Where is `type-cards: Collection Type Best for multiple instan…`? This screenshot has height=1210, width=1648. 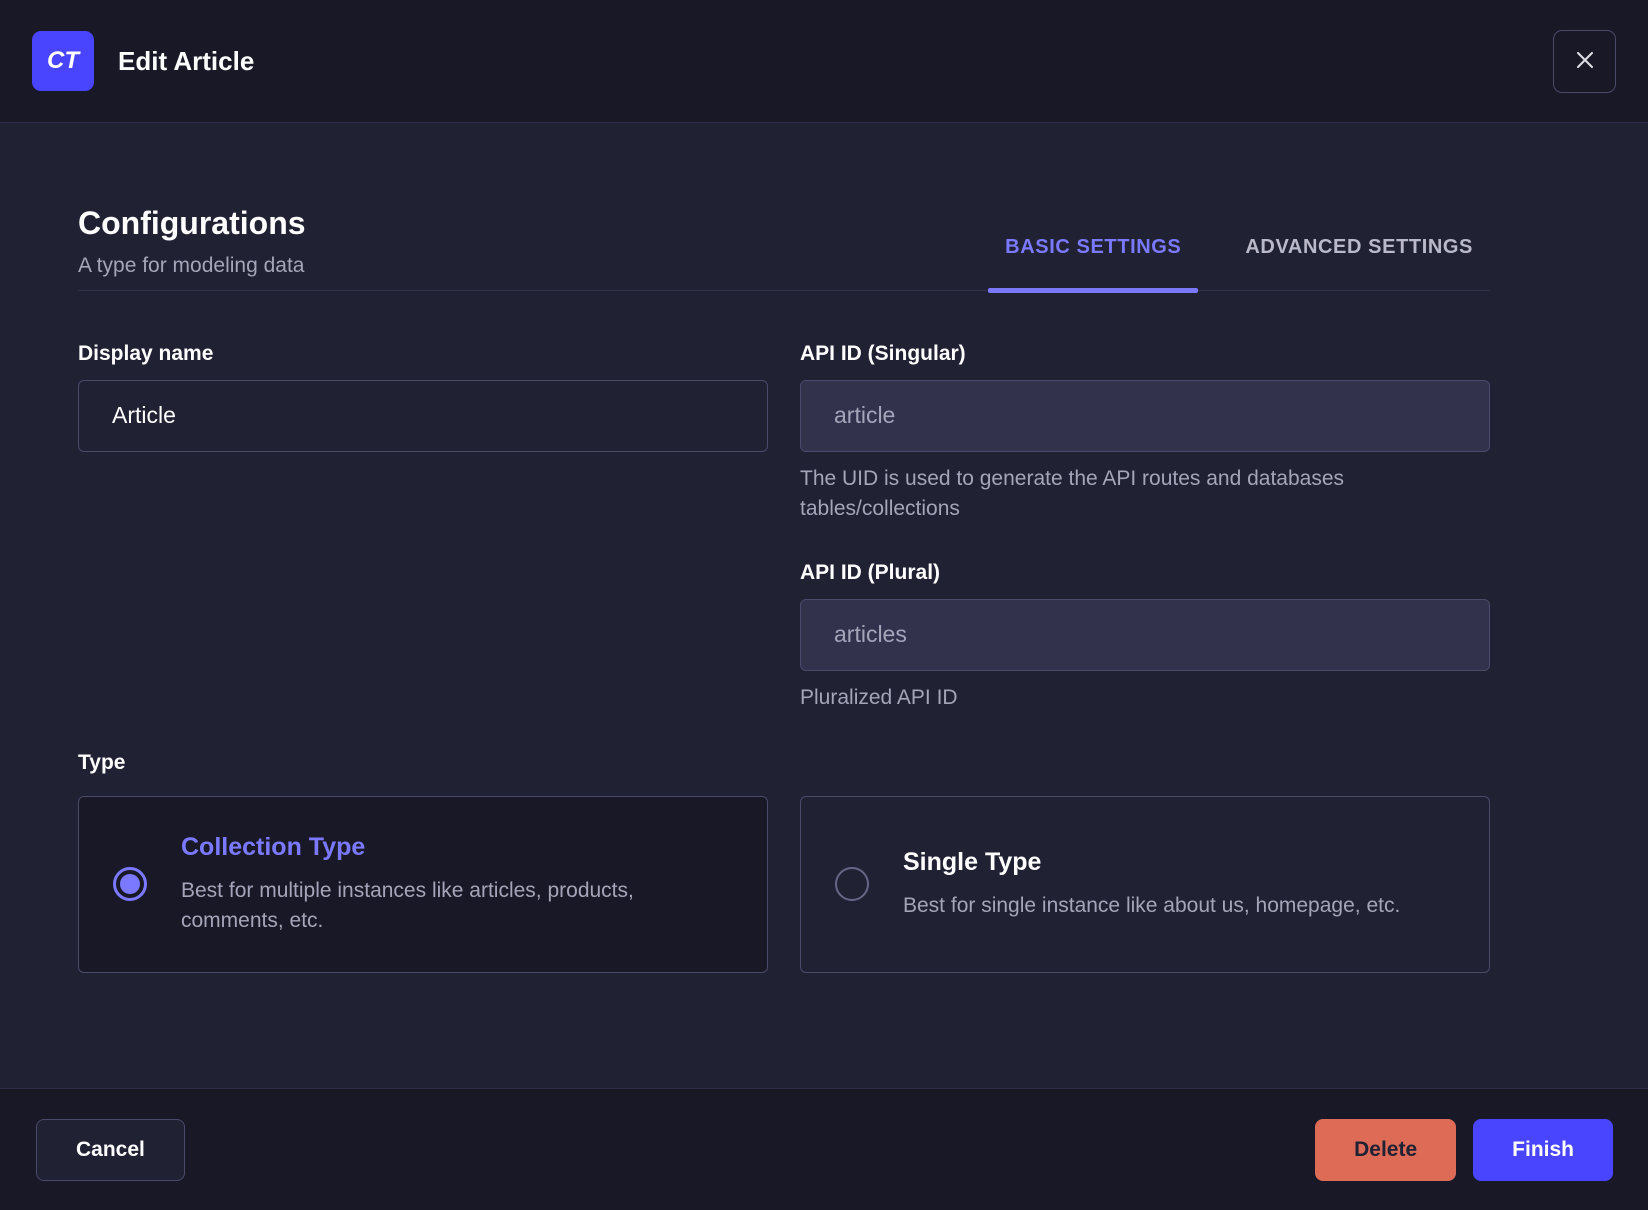 type-cards: Collection Type Best for multiple instan… is located at coordinates (784, 884).